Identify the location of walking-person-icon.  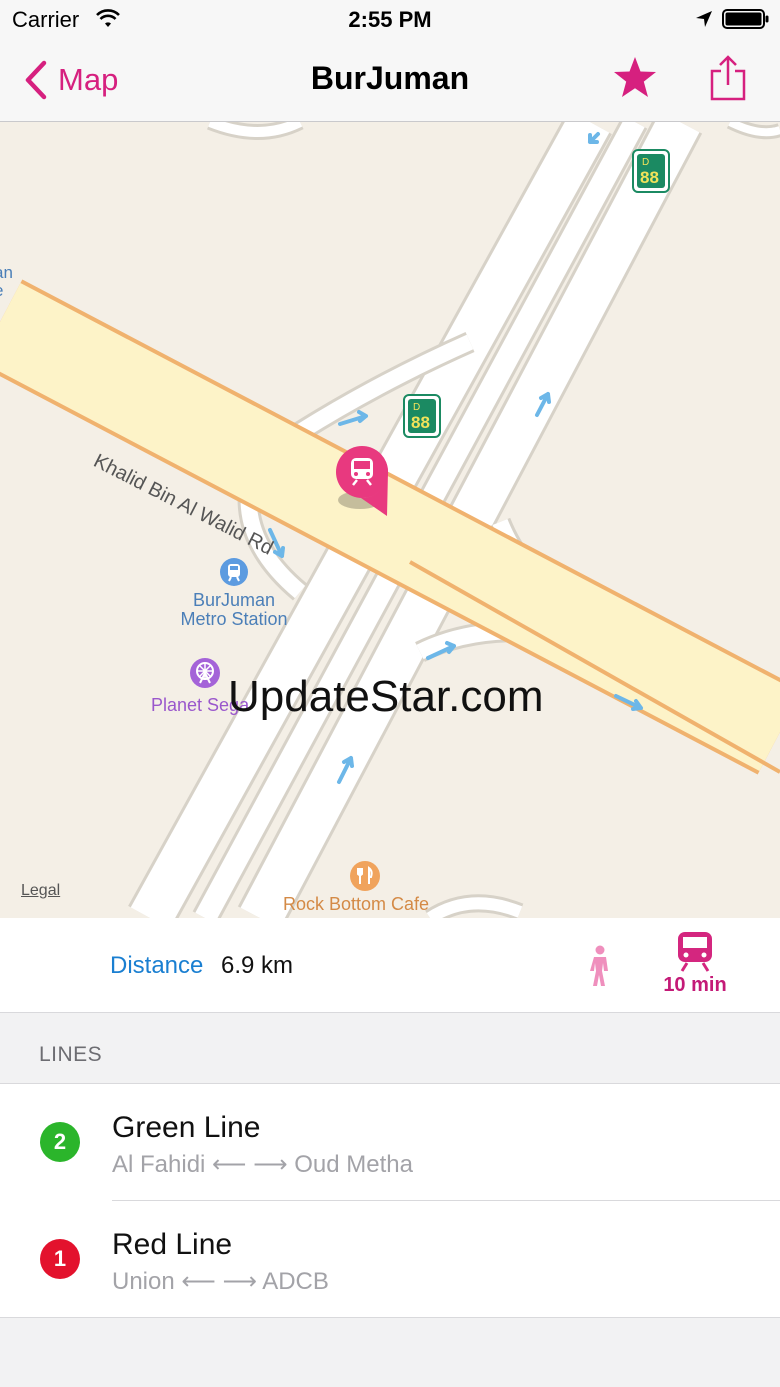
(599, 965).